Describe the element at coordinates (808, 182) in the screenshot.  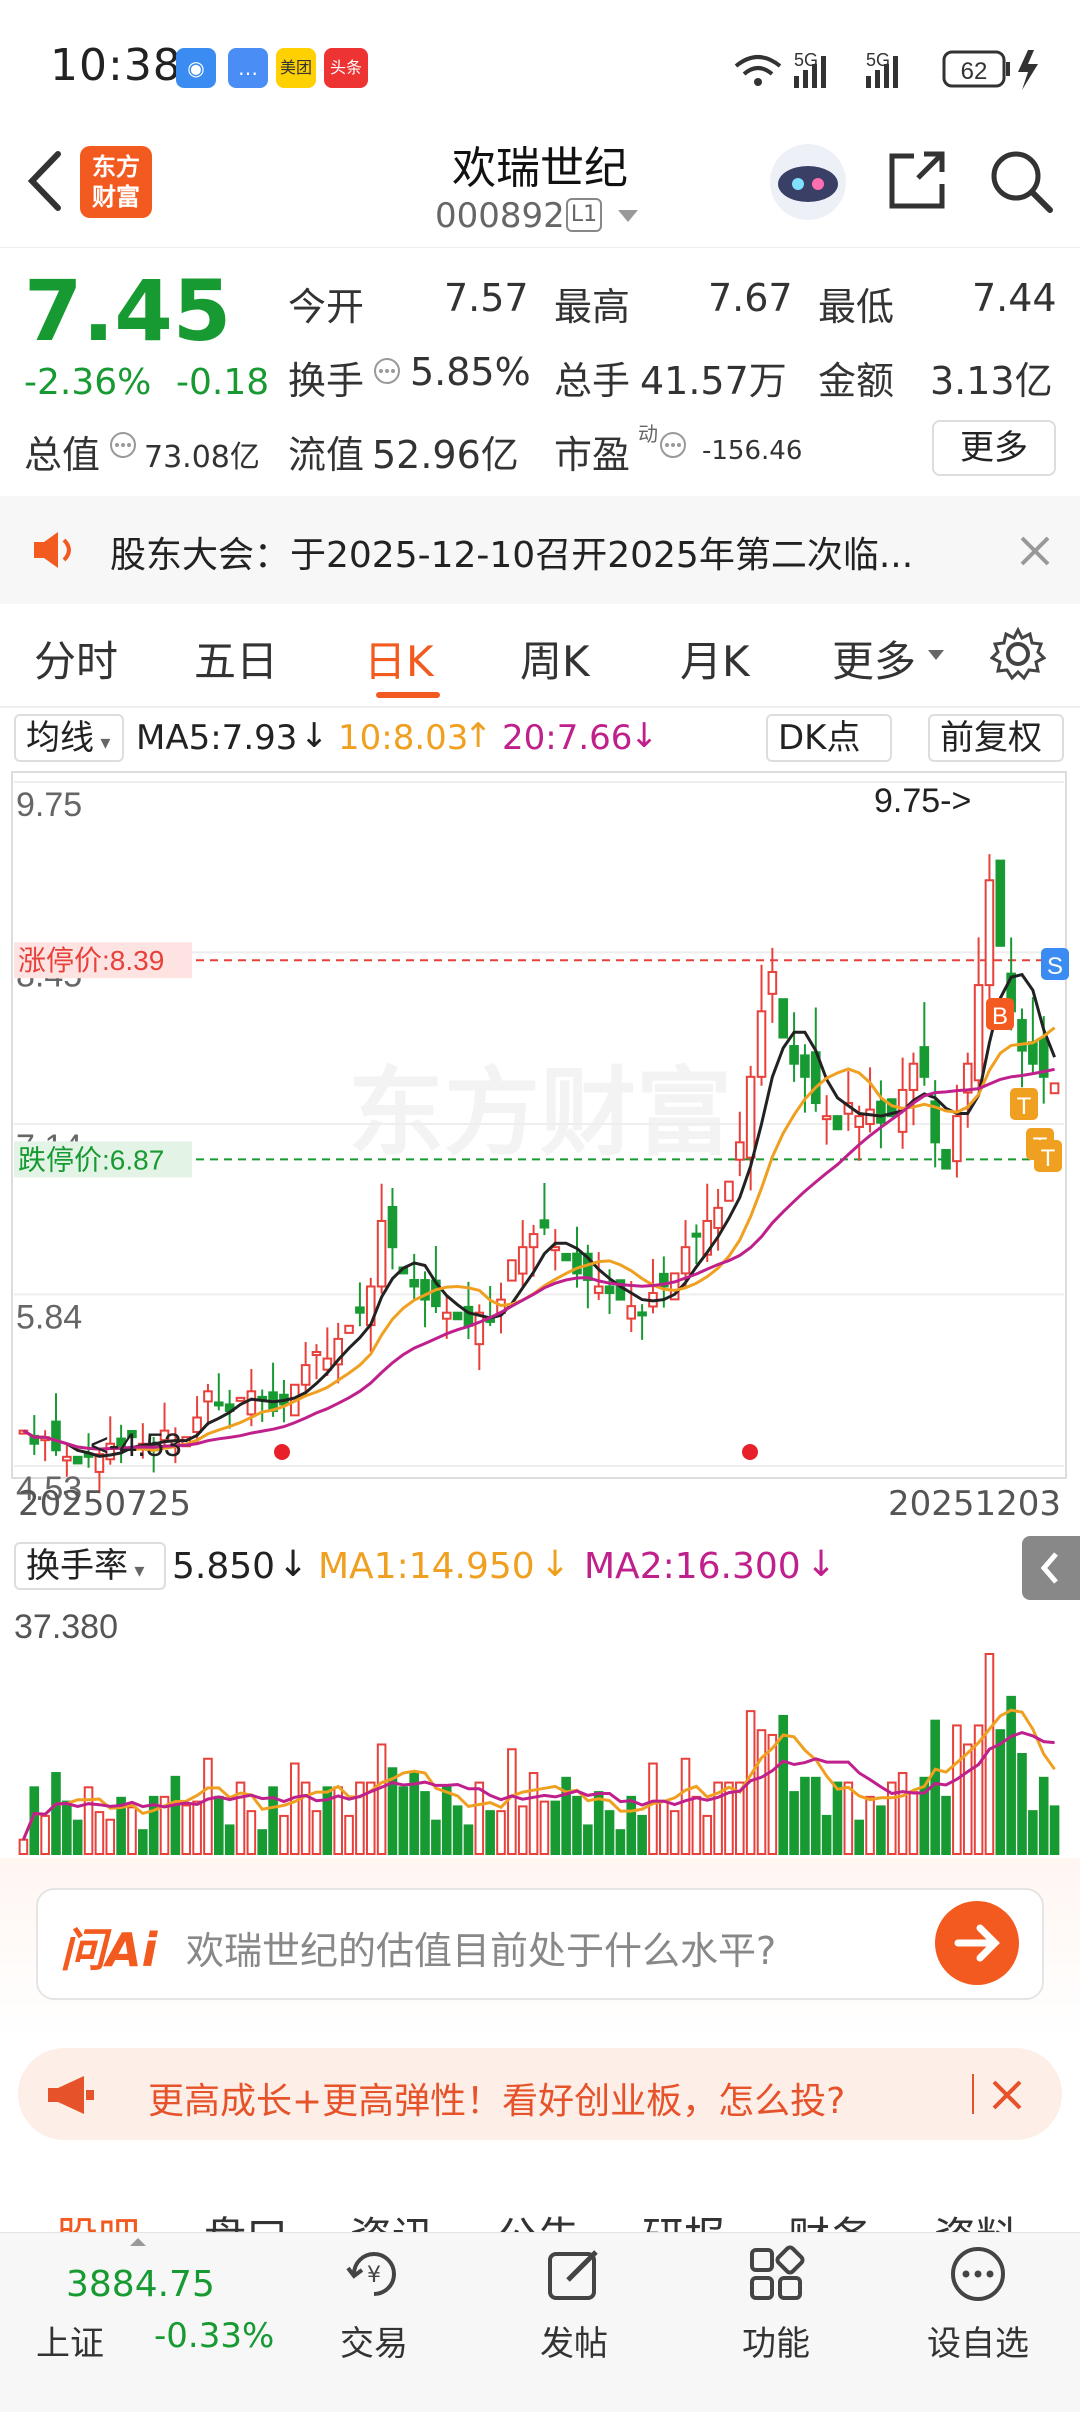
I see `robot-avatar-icon` at that location.